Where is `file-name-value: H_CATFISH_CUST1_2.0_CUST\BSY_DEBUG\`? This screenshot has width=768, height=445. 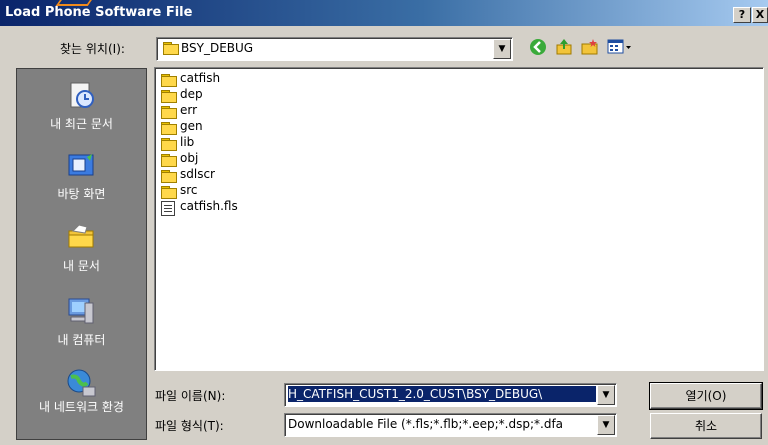 file-name-value: H_CATFISH_CUST1_2.0_CUST\BSY_DEBUG\ is located at coordinates (442, 394).